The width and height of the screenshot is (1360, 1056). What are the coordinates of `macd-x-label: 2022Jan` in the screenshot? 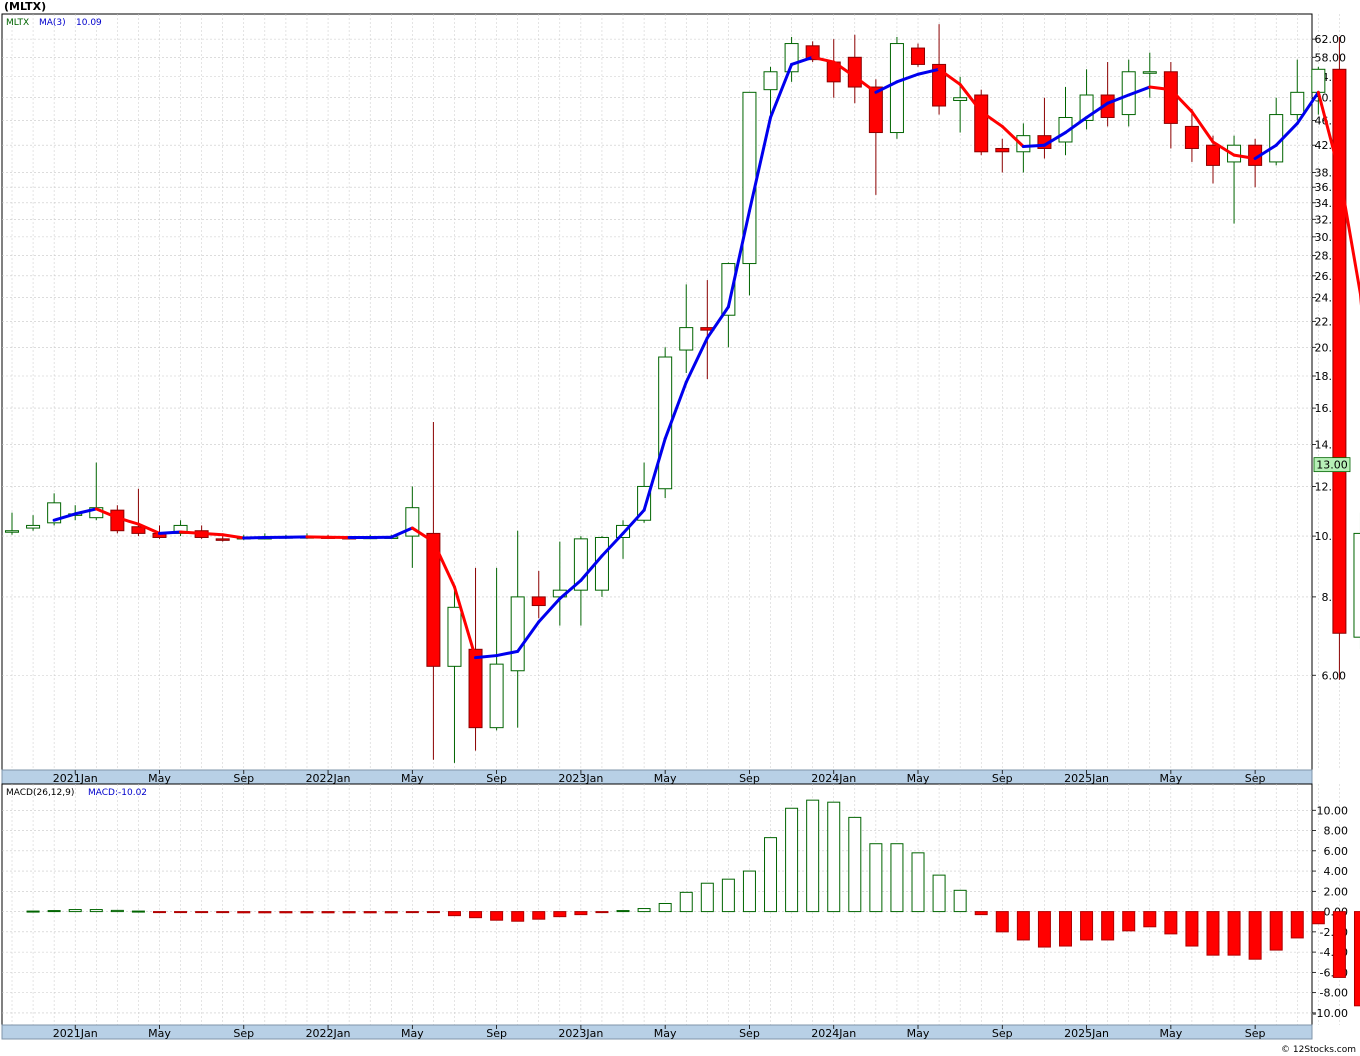 It's located at (328, 1033).